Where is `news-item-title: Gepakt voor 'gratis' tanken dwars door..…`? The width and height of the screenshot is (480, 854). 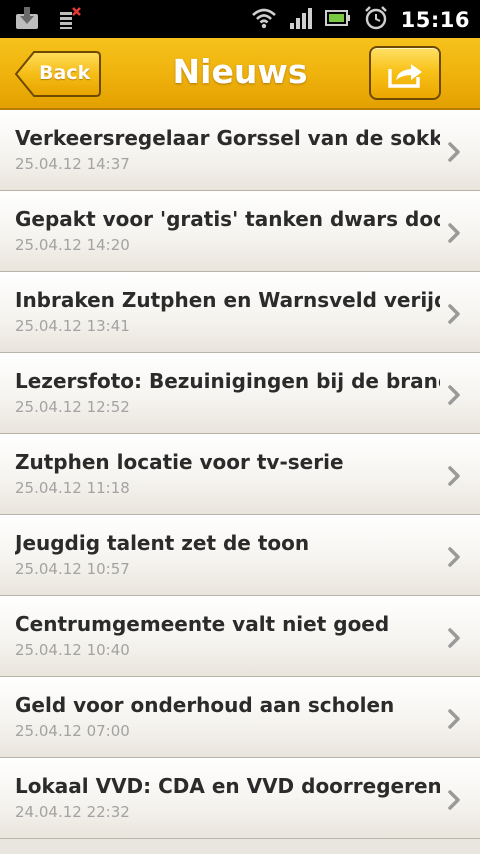
news-item-title: Gepakt voor 'gratis' tanken dwars door..… is located at coordinates (227, 219).